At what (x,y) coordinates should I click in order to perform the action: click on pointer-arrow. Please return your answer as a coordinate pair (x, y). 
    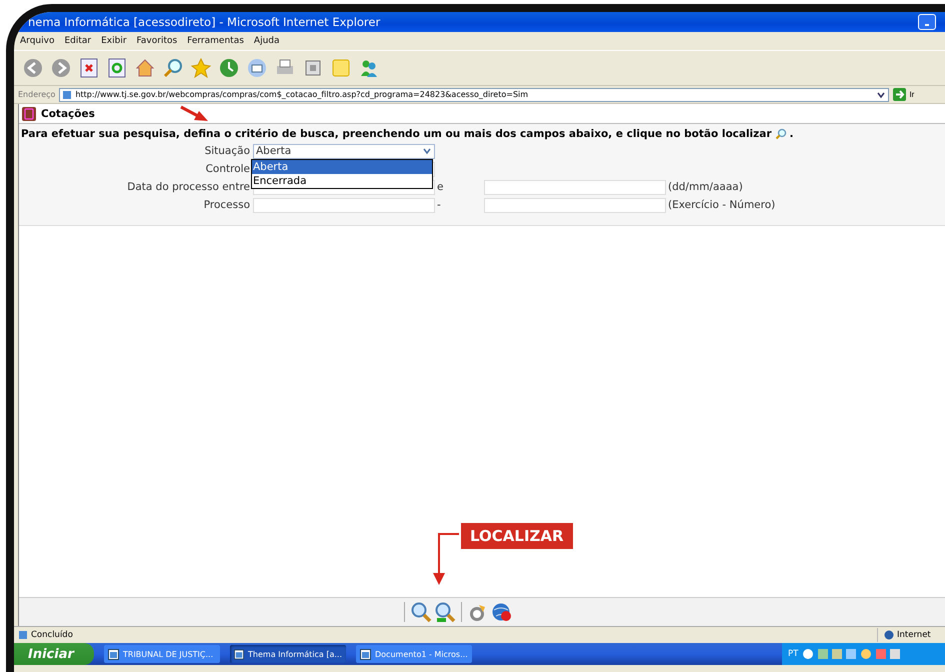
    Looking at the image, I should click on (194, 113).